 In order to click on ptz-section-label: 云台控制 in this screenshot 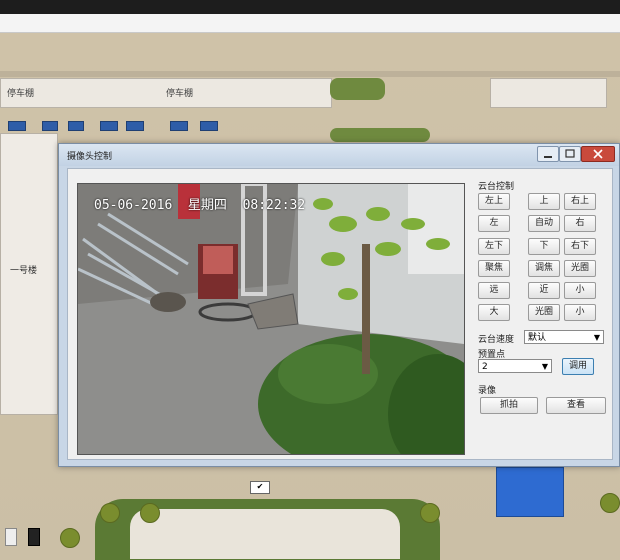, I will do `click(496, 187)`.